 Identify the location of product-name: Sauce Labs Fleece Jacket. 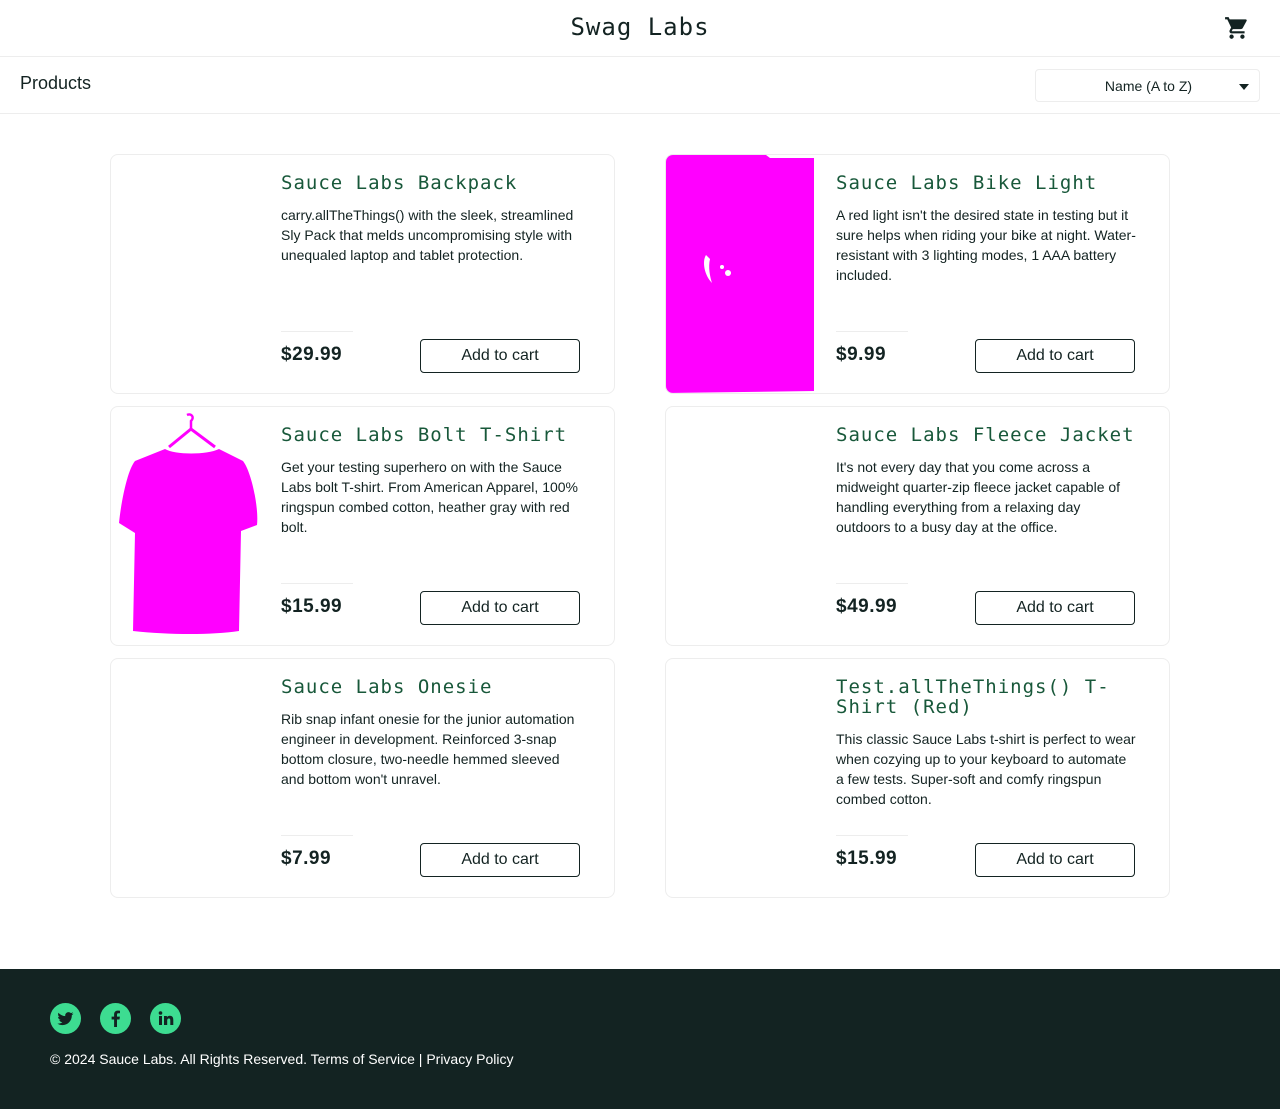
(991, 435).